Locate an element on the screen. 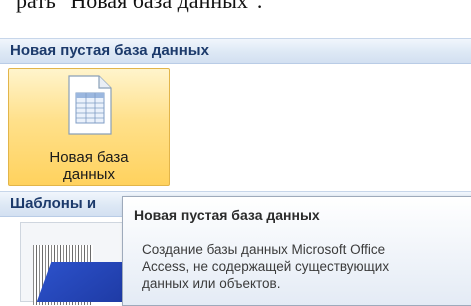  document-text: рать "Новая база данных". is located at coordinates (139, 6).